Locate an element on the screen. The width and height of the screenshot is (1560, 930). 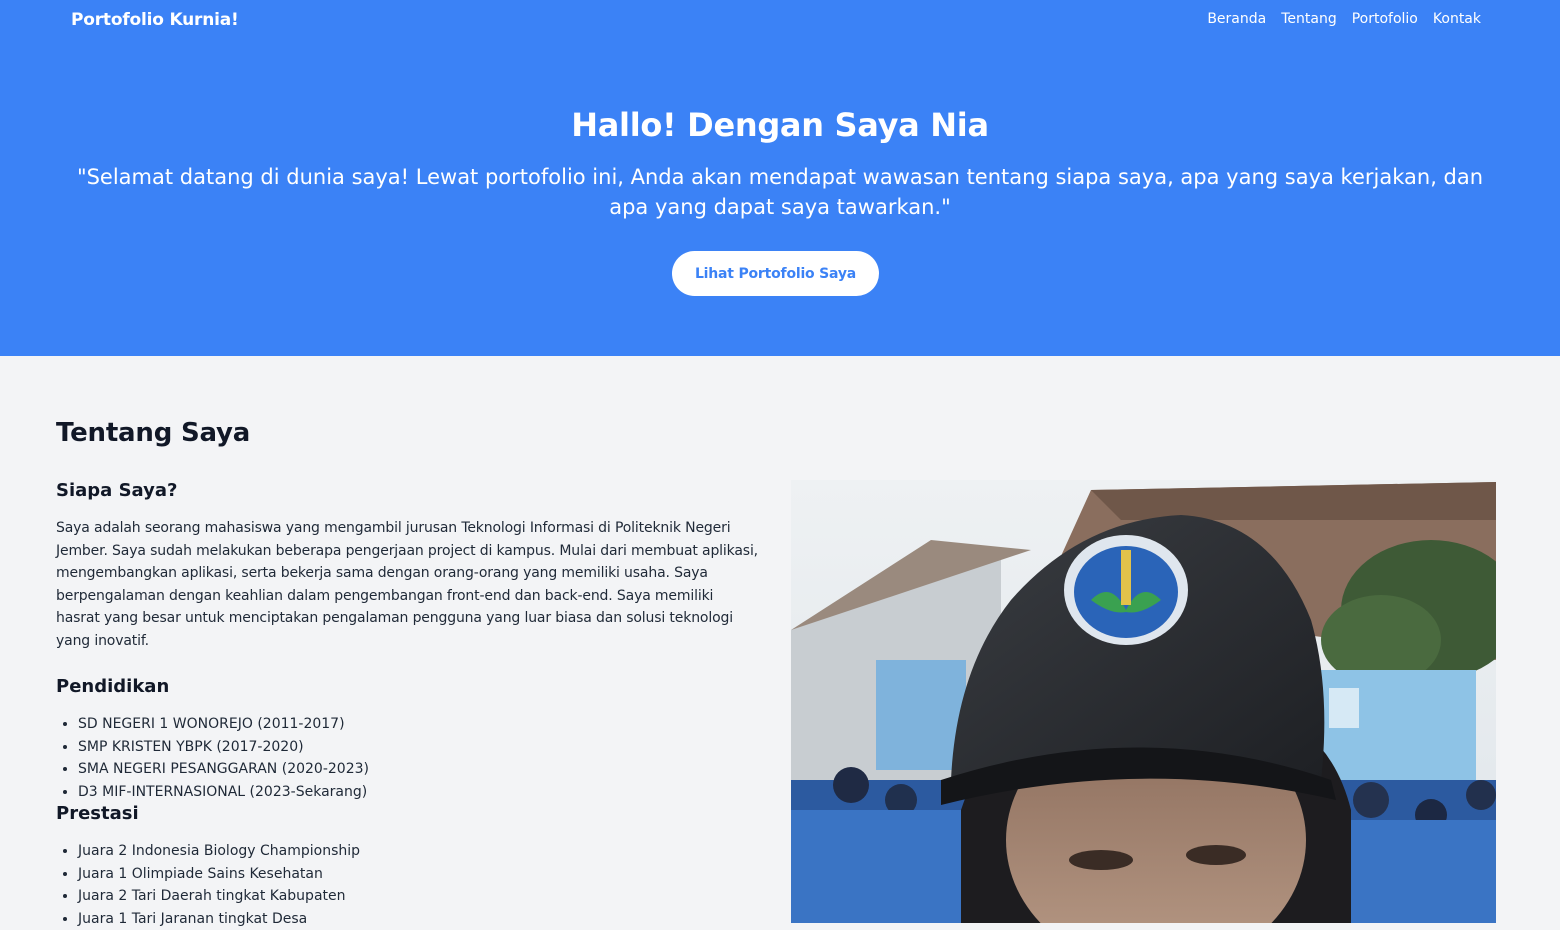
nav-link-tentang: Tentang is located at coordinates (1309, 19).